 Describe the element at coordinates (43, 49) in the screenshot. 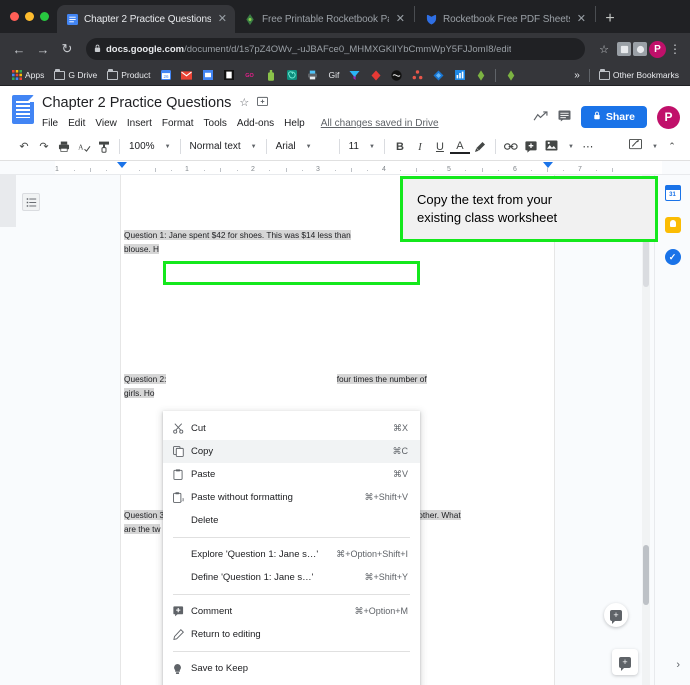

I see `forward-button: →` at that location.